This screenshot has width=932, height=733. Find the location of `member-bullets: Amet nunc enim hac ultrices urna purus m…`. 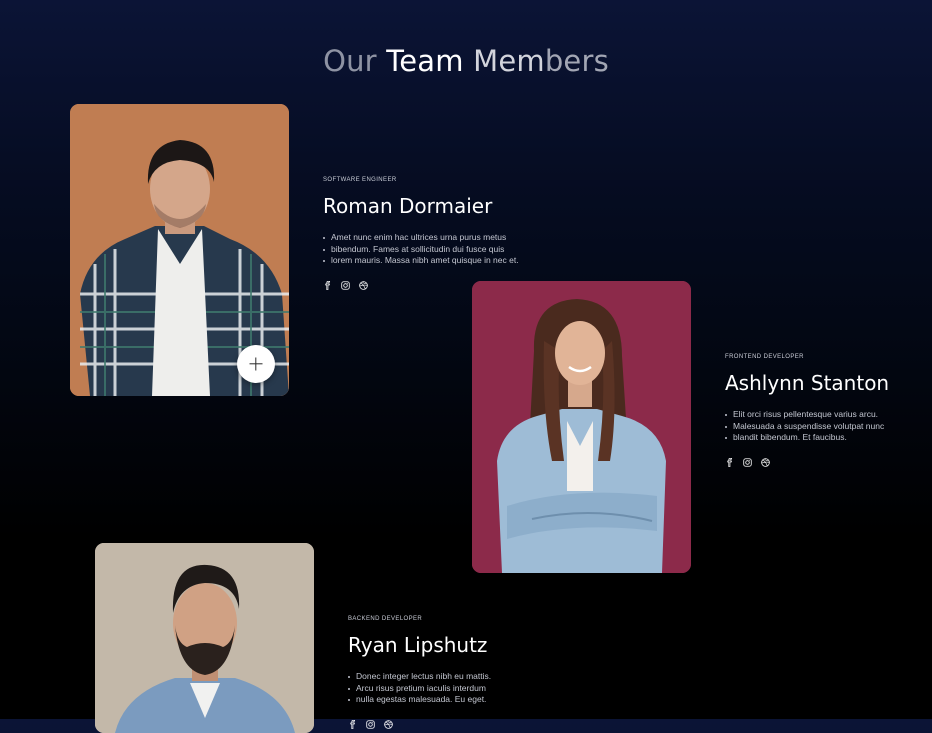

member-bullets: Amet nunc enim hac ultrices urna purus m… is located at coordinates (421, 249).